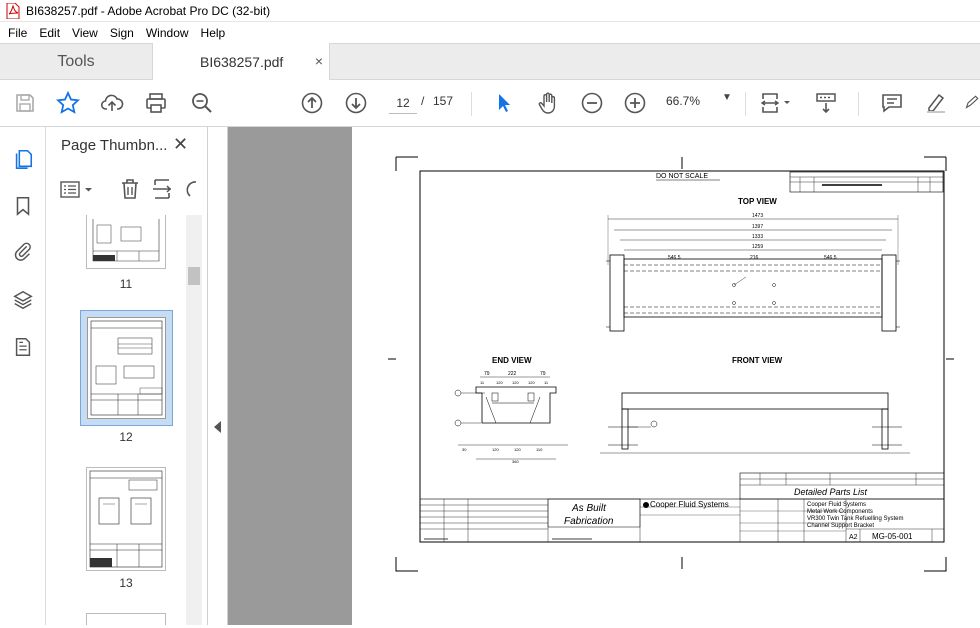  What do you see at coordinates (77, 190) in the screenshot?
I see `thumbnail-options-icon` at bounding box center [77, 190].